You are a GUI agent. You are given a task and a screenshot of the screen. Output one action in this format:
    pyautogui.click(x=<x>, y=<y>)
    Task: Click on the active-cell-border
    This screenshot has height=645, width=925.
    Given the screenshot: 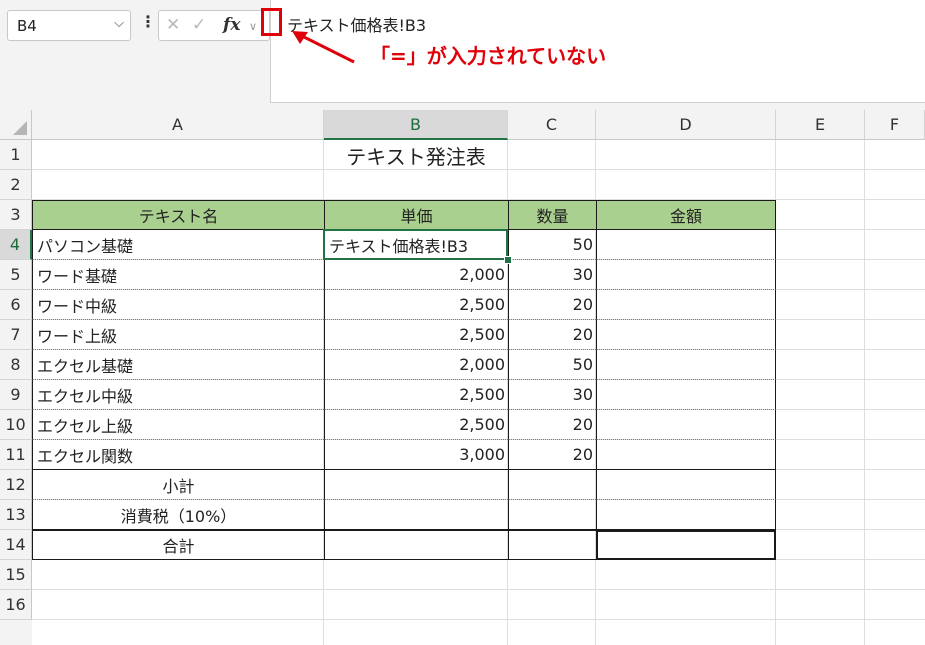 What is the action you would take?
    pyautogui.click(x=415, y=244)
    